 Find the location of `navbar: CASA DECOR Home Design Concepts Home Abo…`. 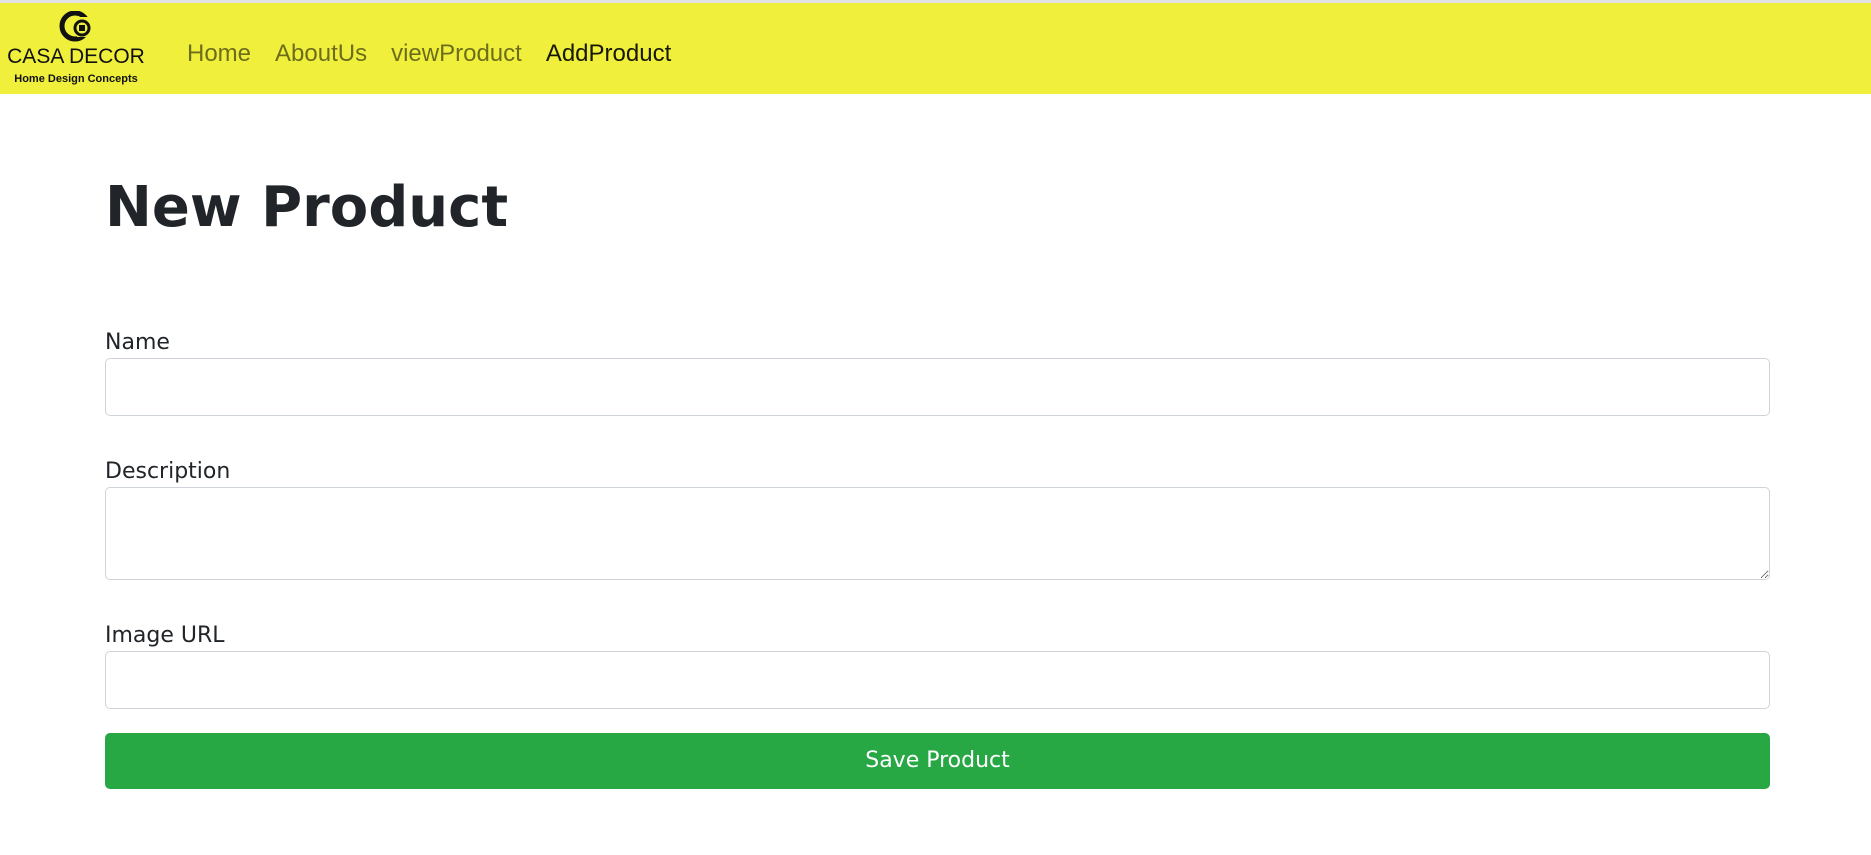

navbar: CASA DECOR Home Design Concepts Home Abo… is located at coordinates (935, 48).